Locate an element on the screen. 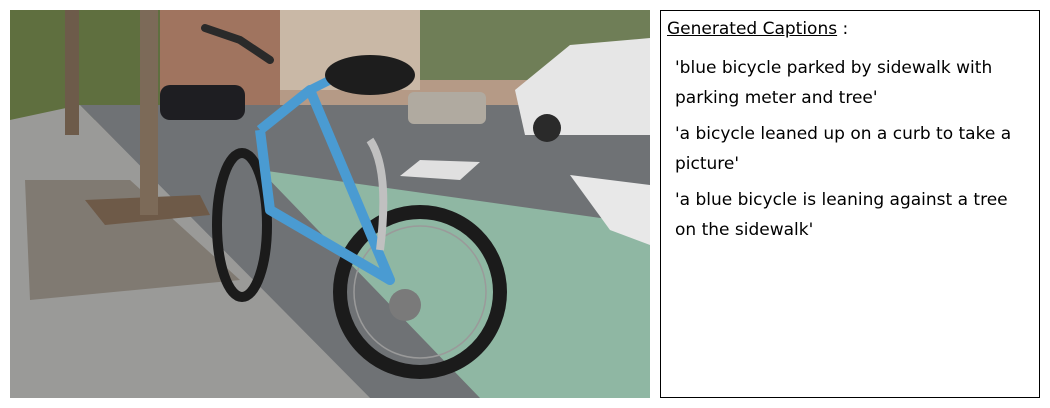 This screenshot has height=408, width=1050. captions-heading: Generated Captions : is located at coordinates (850, 29).